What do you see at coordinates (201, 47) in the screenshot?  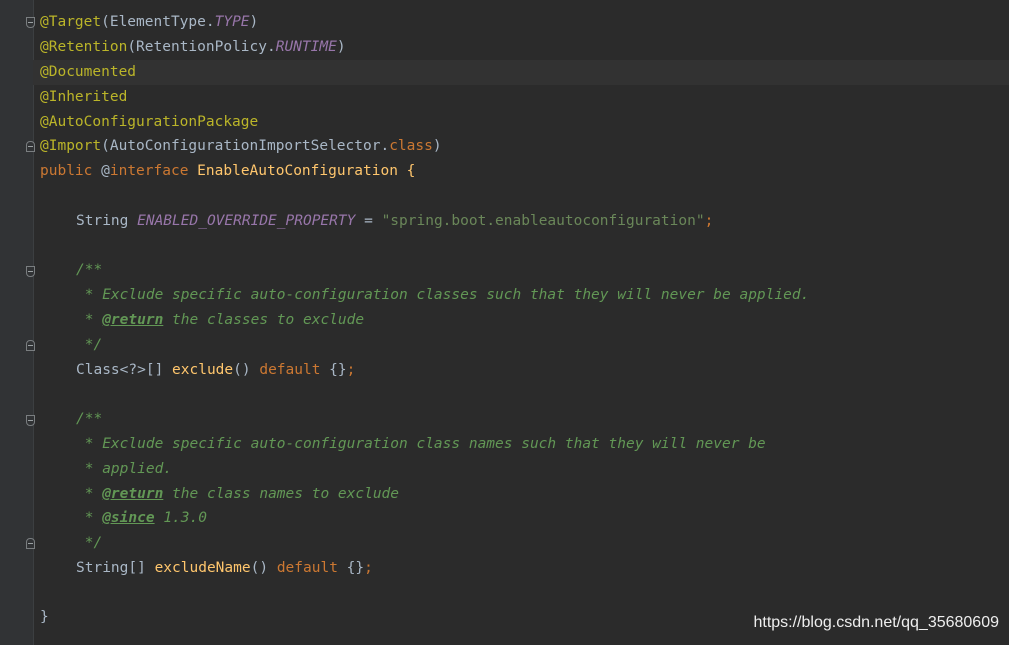 I see `code-text: (RetentionPolicy.` at bounding box center [201, 47].